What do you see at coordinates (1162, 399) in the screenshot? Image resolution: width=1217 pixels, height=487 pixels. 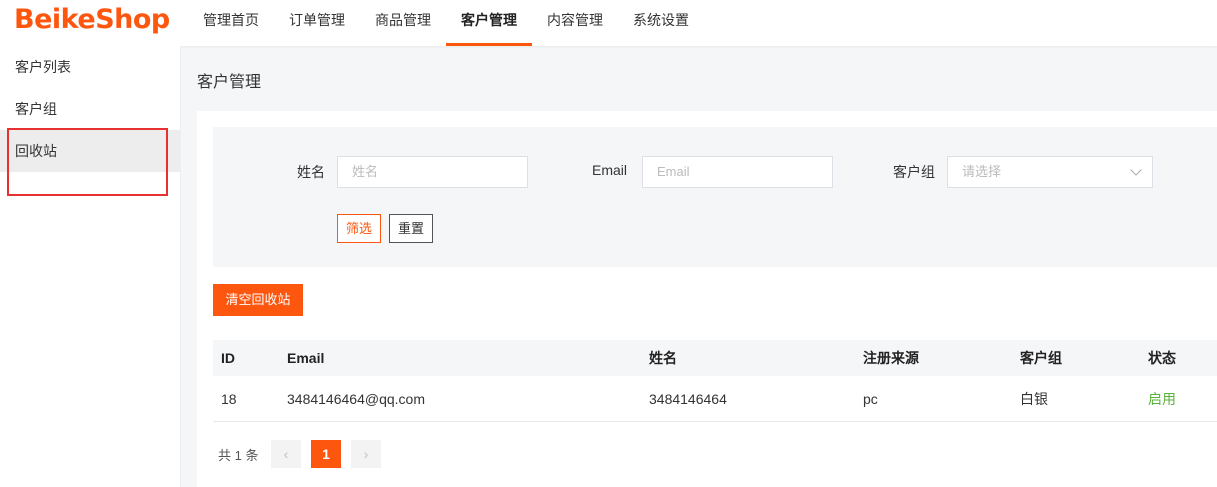 I see `status-badge: 启用` at bounding box center [1162, 399].